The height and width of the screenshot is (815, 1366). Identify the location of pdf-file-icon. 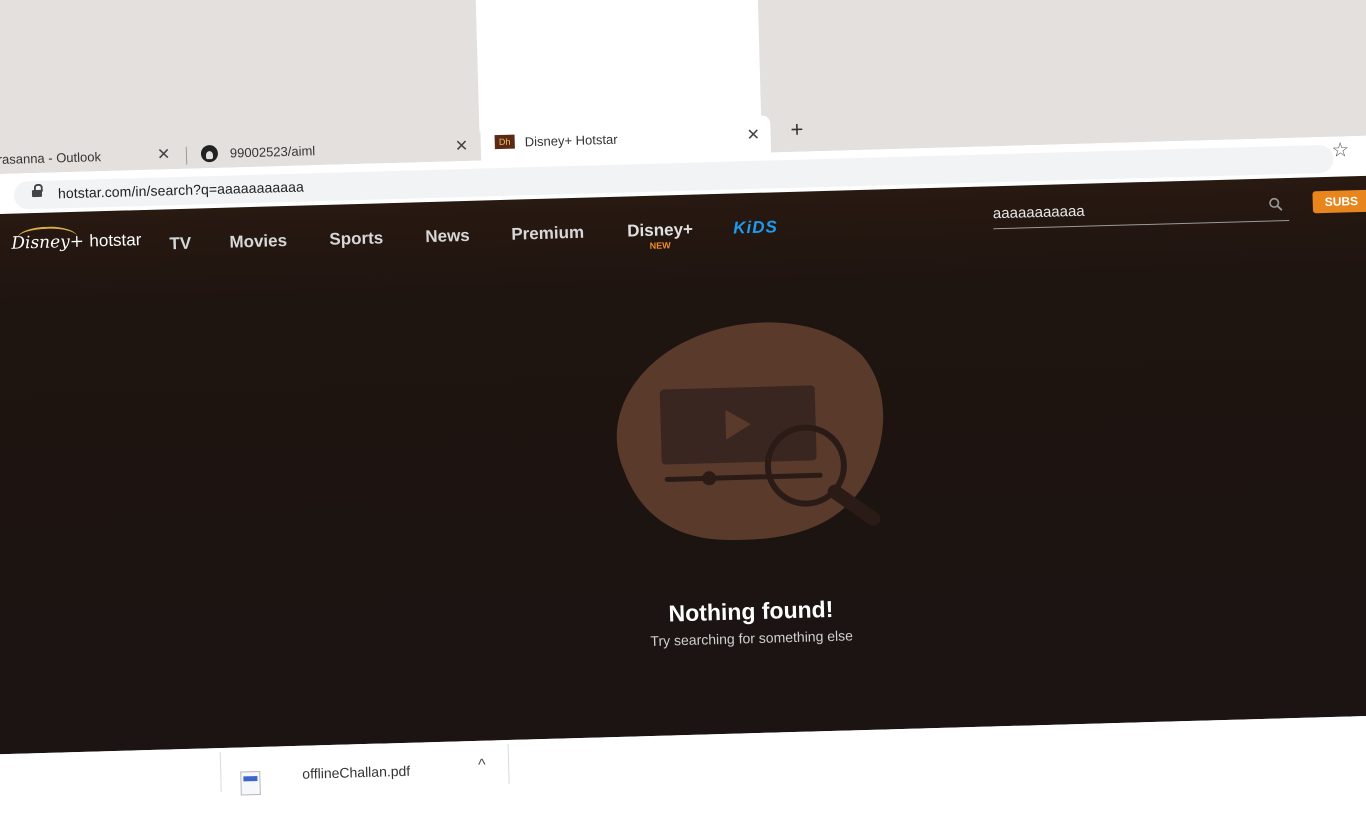
(250, 783).